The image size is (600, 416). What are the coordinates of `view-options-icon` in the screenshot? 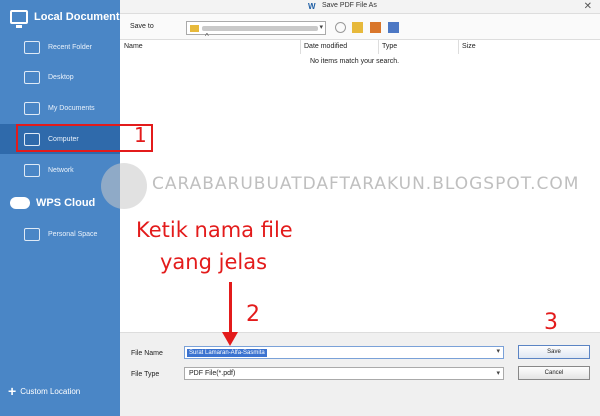 It's located at (393, 27).